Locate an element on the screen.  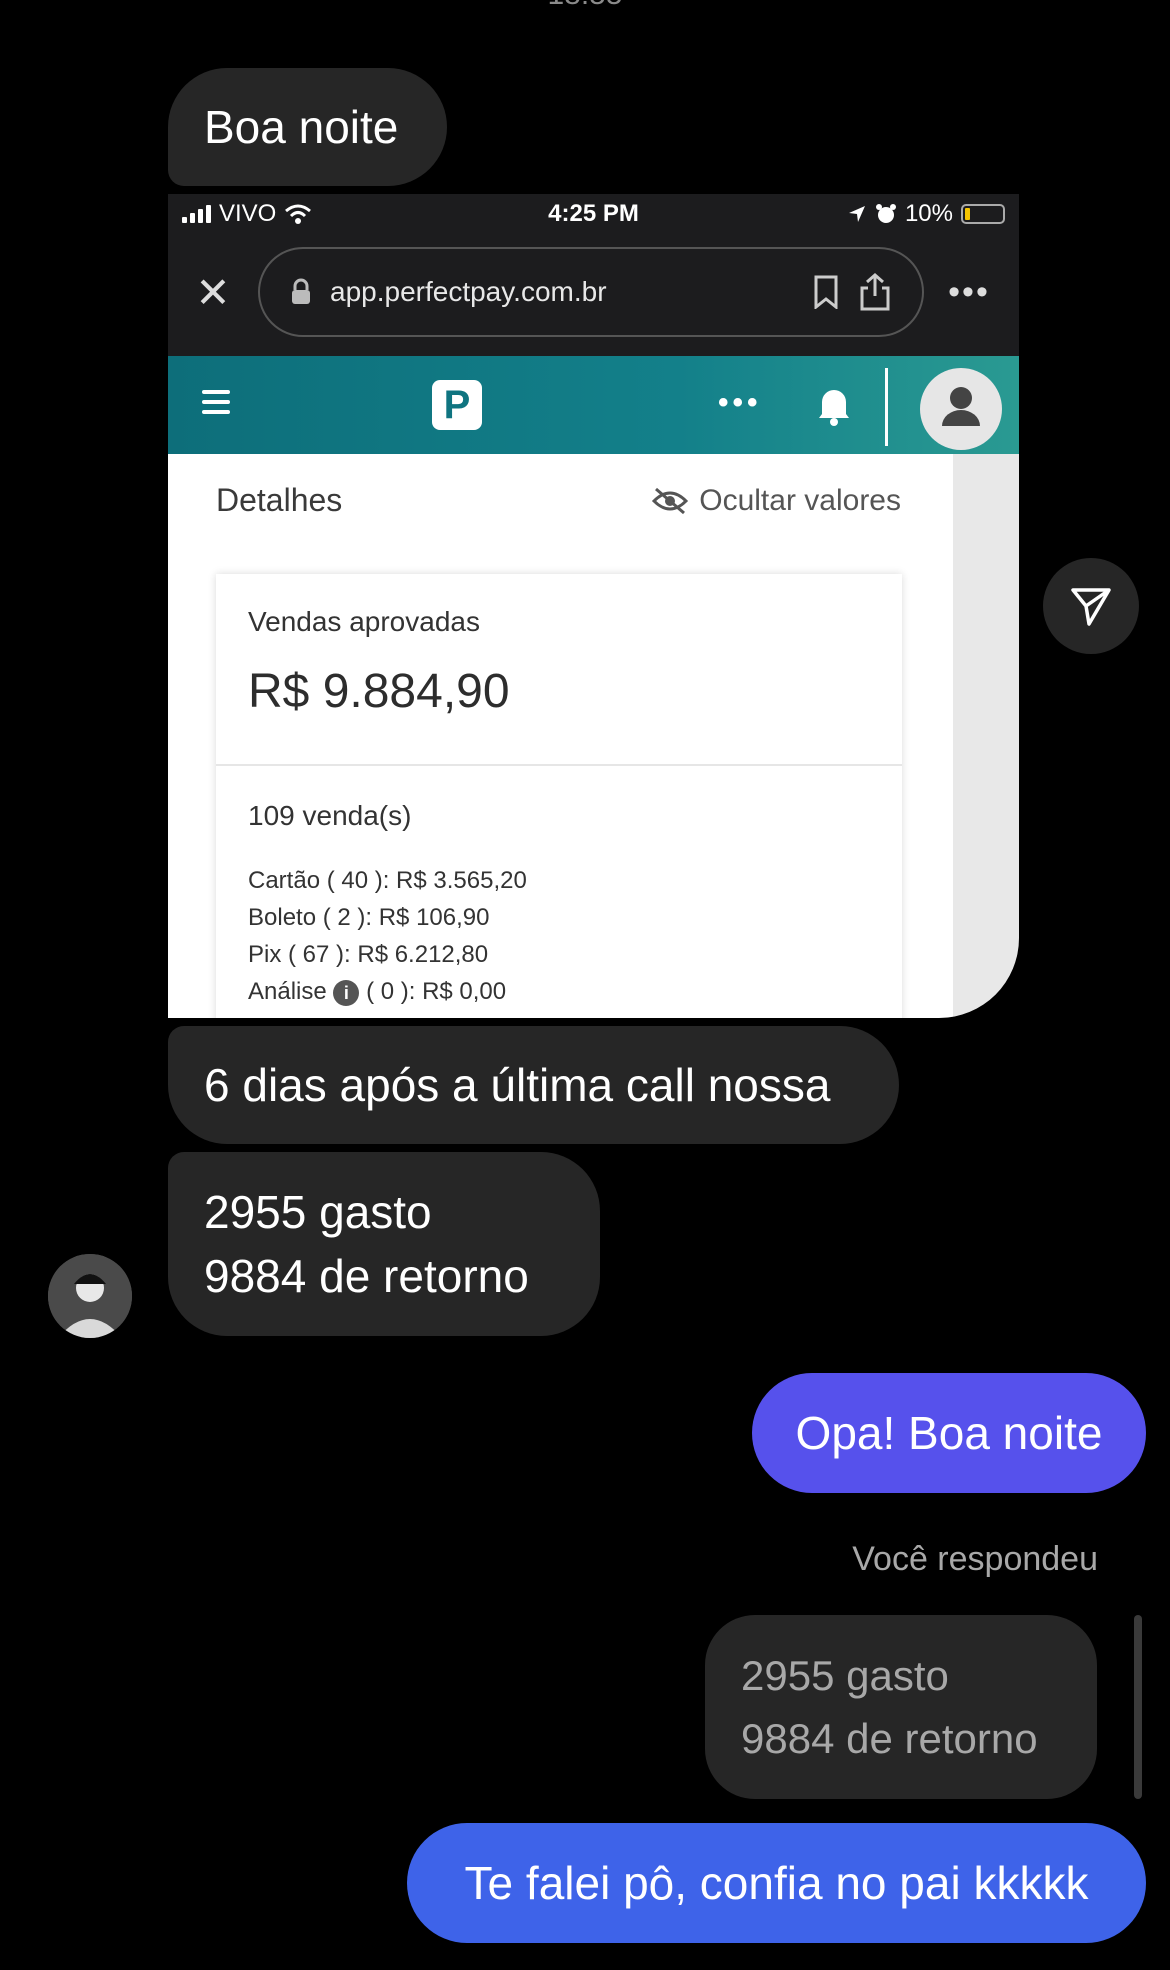
share-button is located at coordinates (1091, 606).